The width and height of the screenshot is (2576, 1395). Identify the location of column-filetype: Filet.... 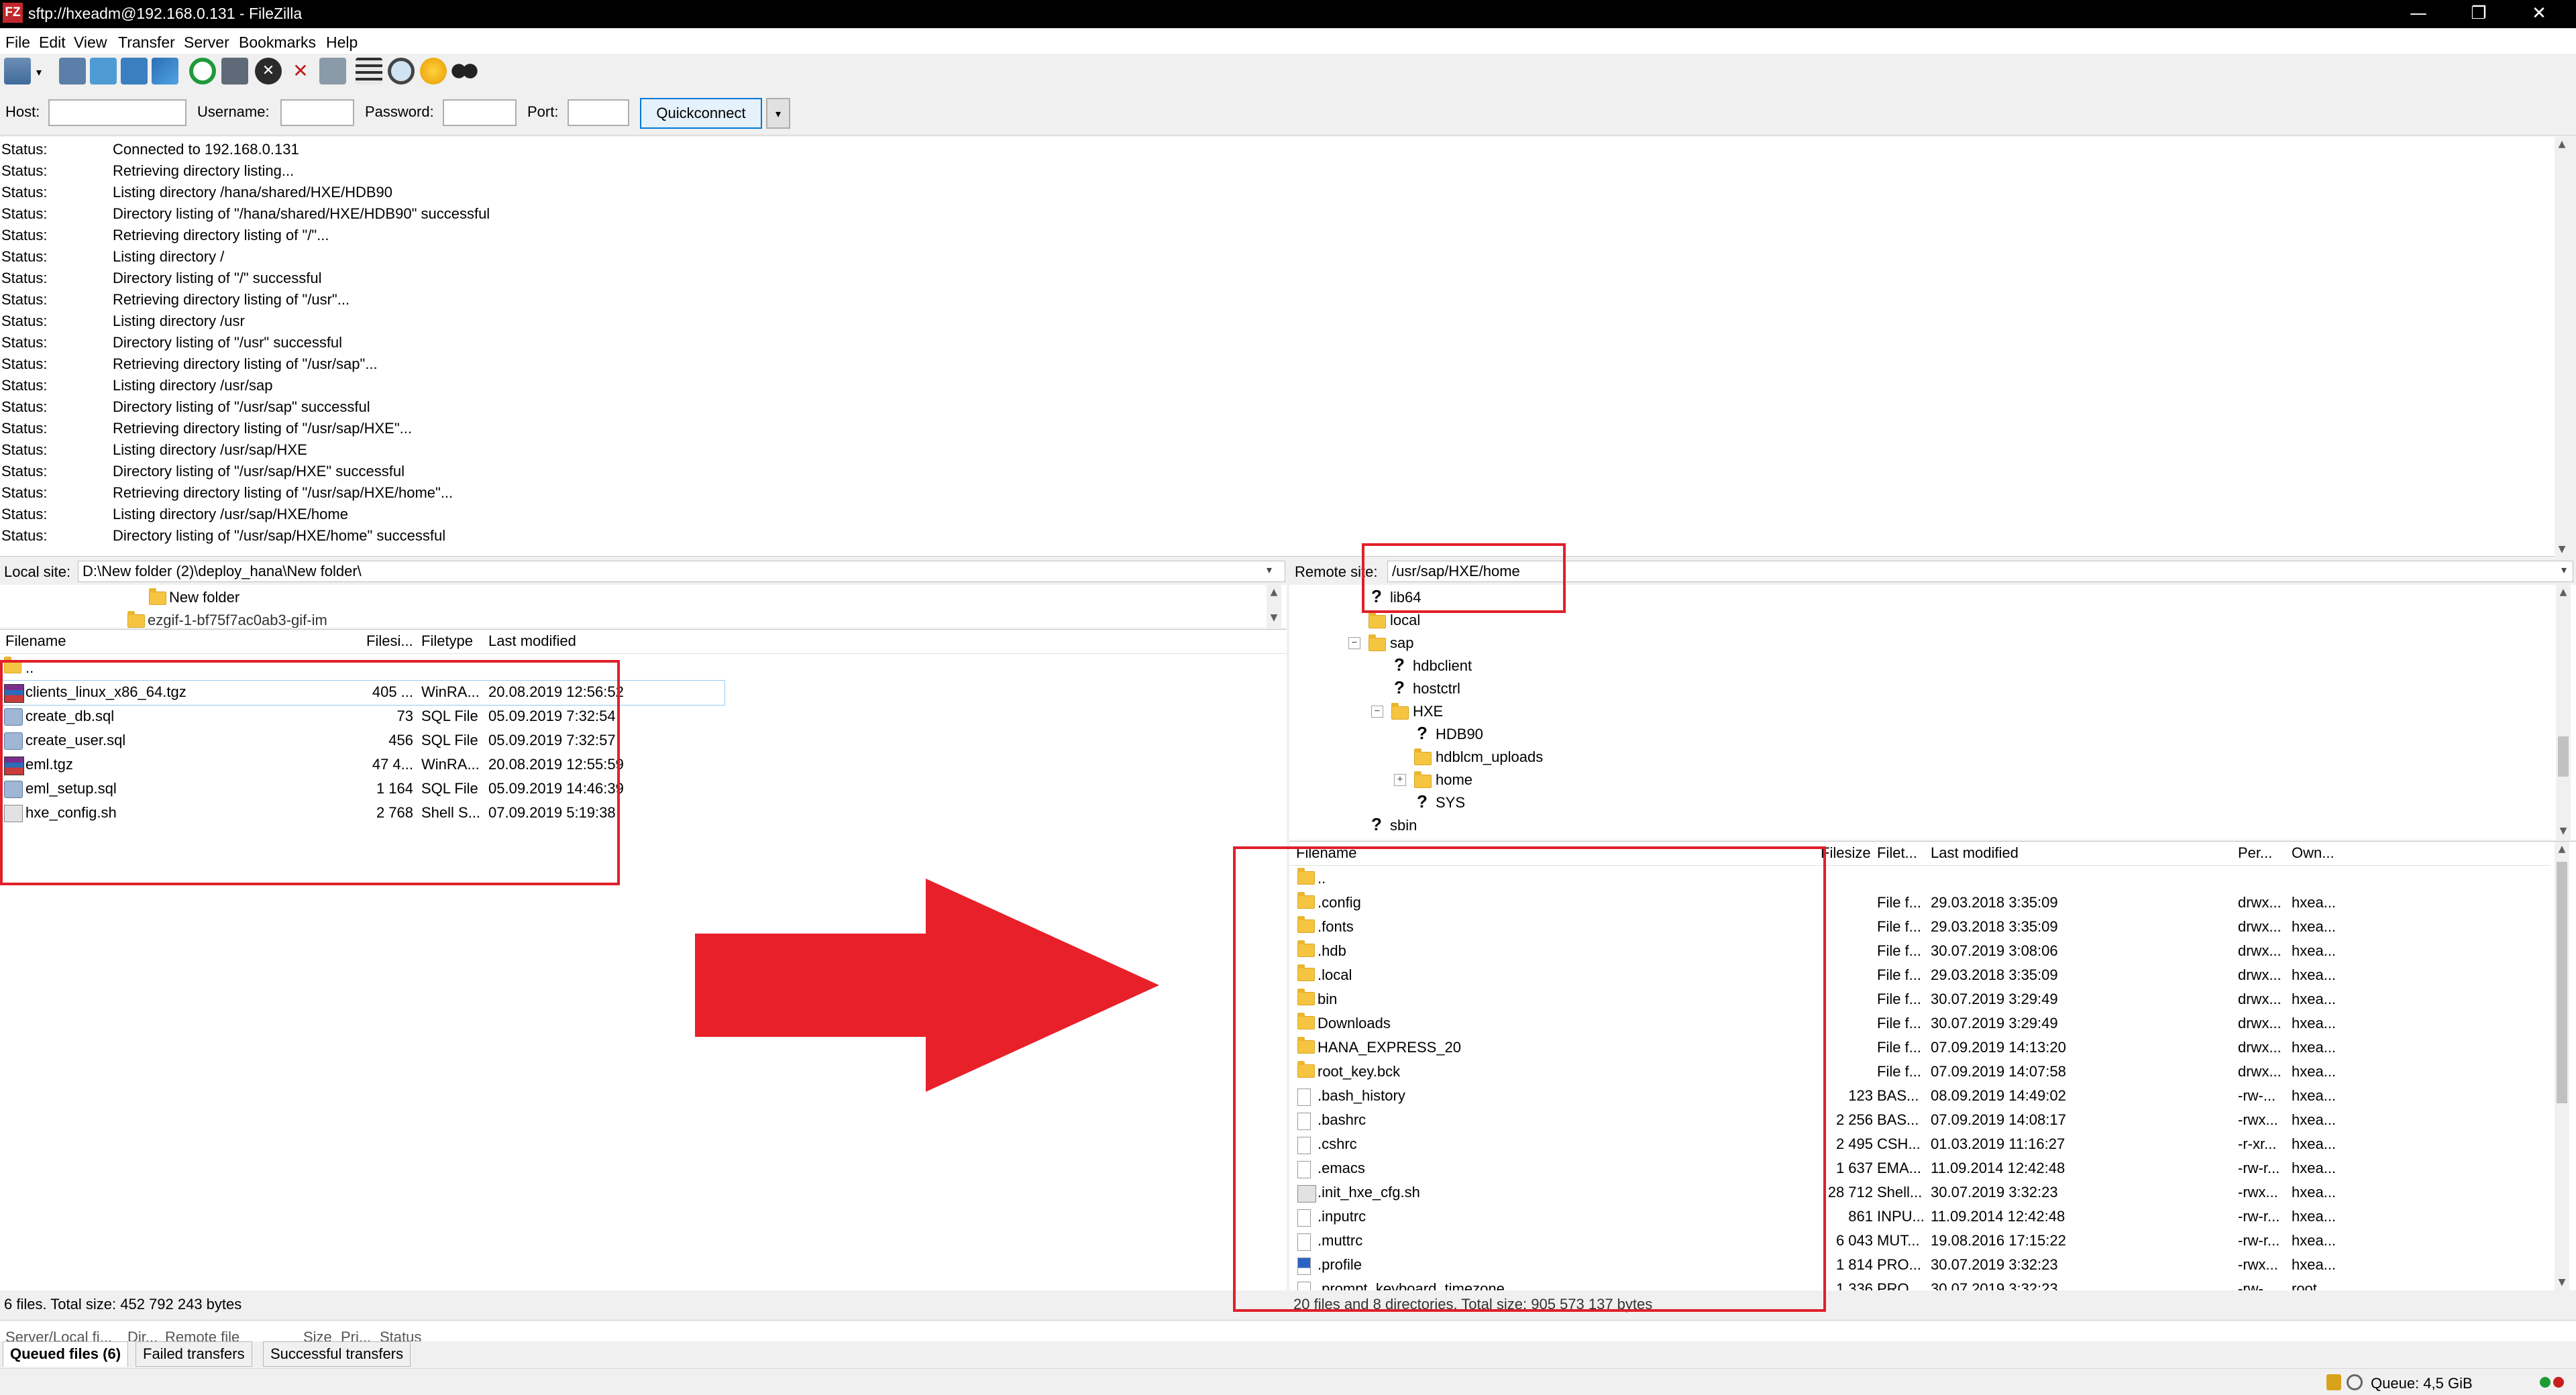
(1897, 853).